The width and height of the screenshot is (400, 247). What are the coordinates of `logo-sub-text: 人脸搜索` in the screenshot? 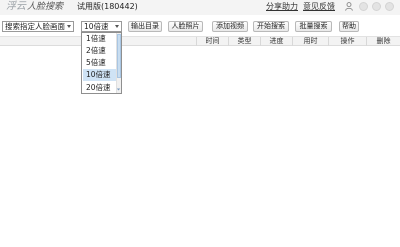 It's located at (45, 7).